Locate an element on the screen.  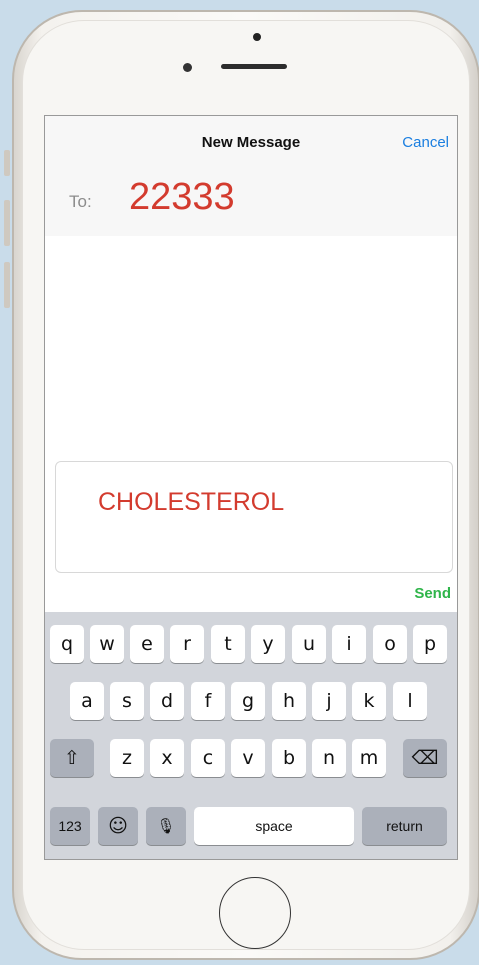
recipient-field: To: 22333 is located at coordinates (251, 203).